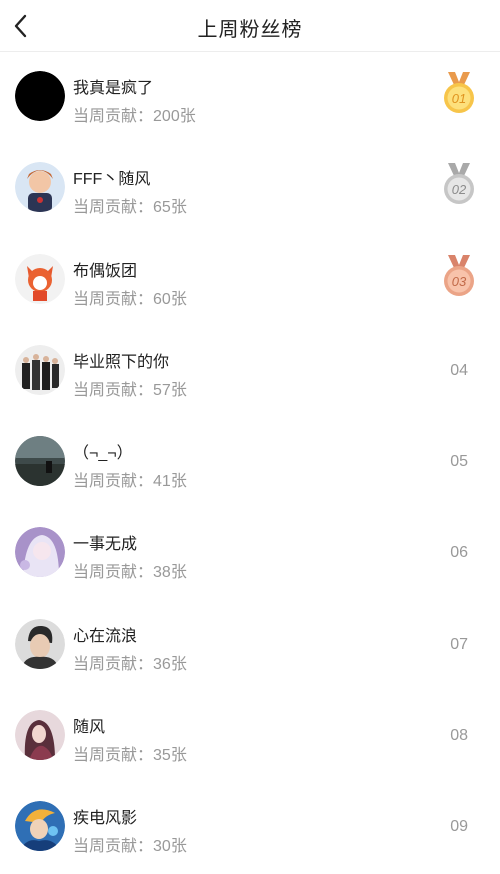  What do you see at coordinates (250, 827) in the screenshot?
I see `list-item: 疾电风影 当周贡献：30张 09` at bounding box center [250, 827].